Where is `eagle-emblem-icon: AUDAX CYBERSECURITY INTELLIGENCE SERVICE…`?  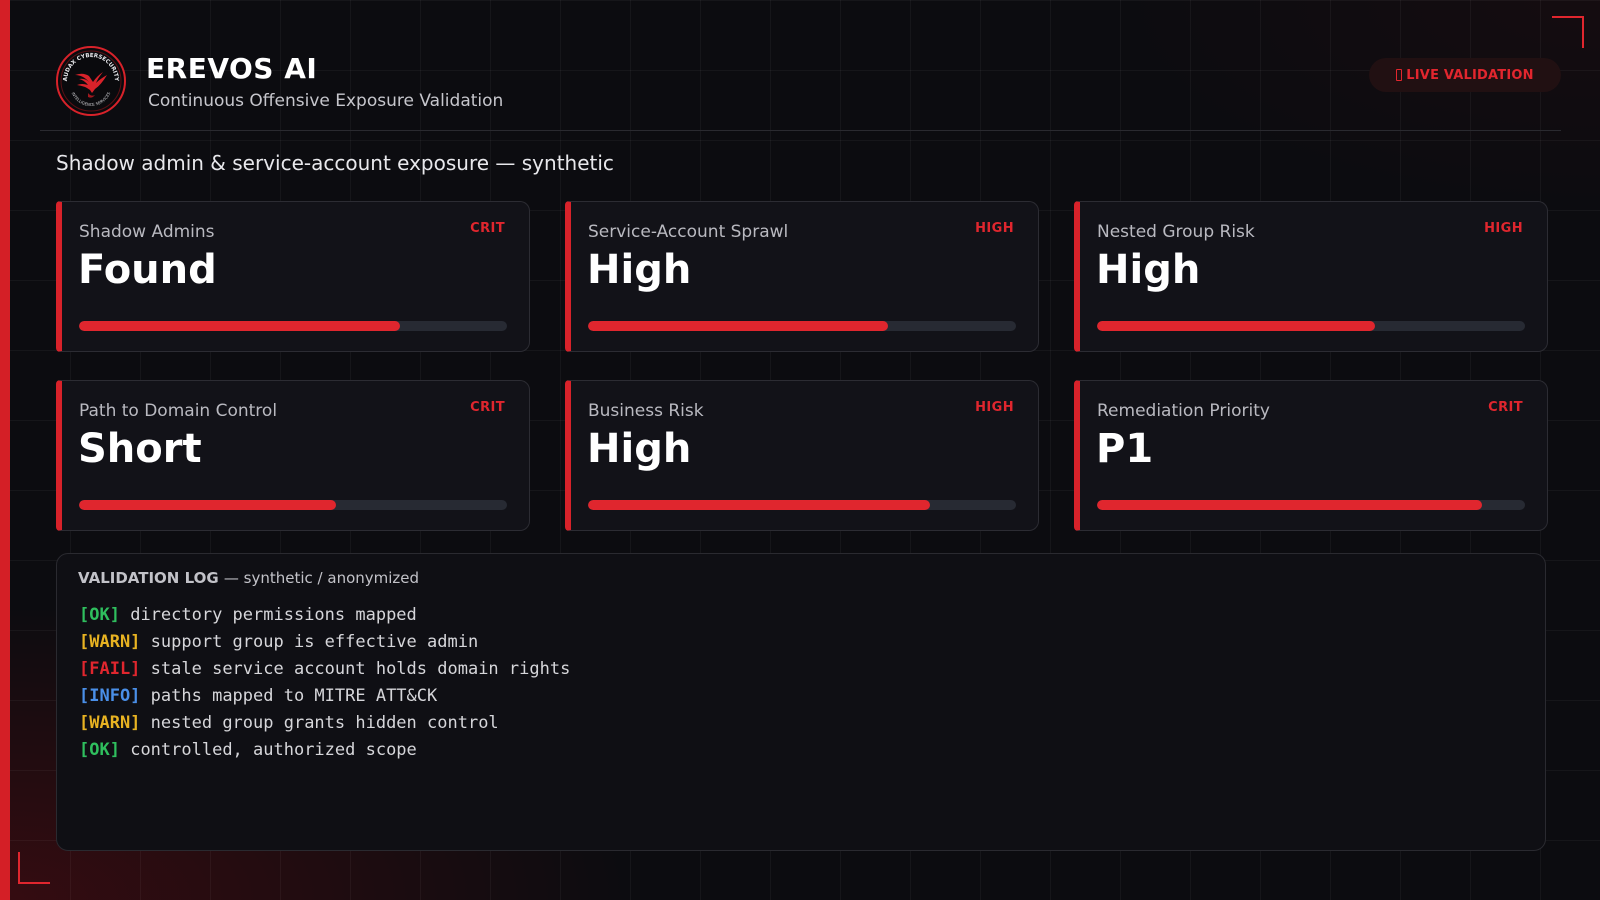 eagle-emblem-icon: AUDAX CYBERSECURITY INTELLIGENCE SERVICE… is located at coordinates (91, 81).